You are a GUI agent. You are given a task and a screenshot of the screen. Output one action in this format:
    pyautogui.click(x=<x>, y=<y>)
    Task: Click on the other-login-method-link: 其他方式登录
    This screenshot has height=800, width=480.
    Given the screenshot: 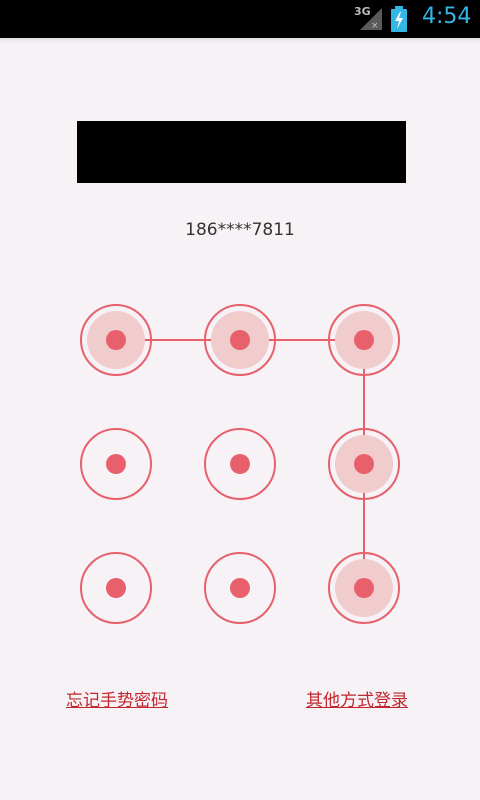 What is the action you would take?
    pyautogui.click(x=357, y=698)
    